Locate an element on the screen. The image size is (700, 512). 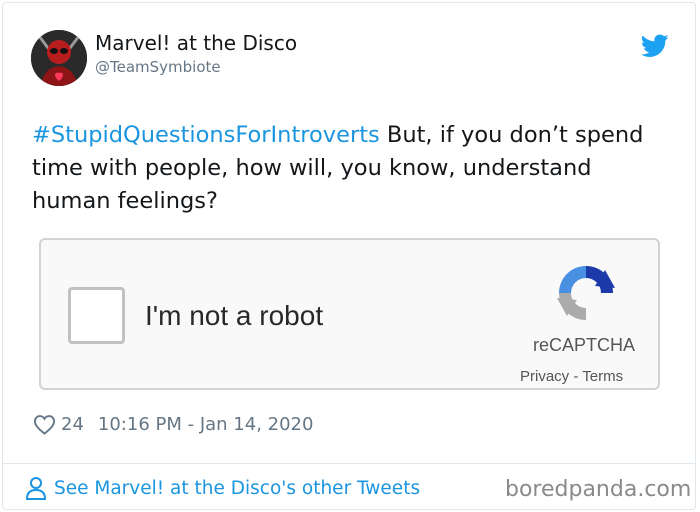
twitter-bird-icon is located at coordinates (655, 46).